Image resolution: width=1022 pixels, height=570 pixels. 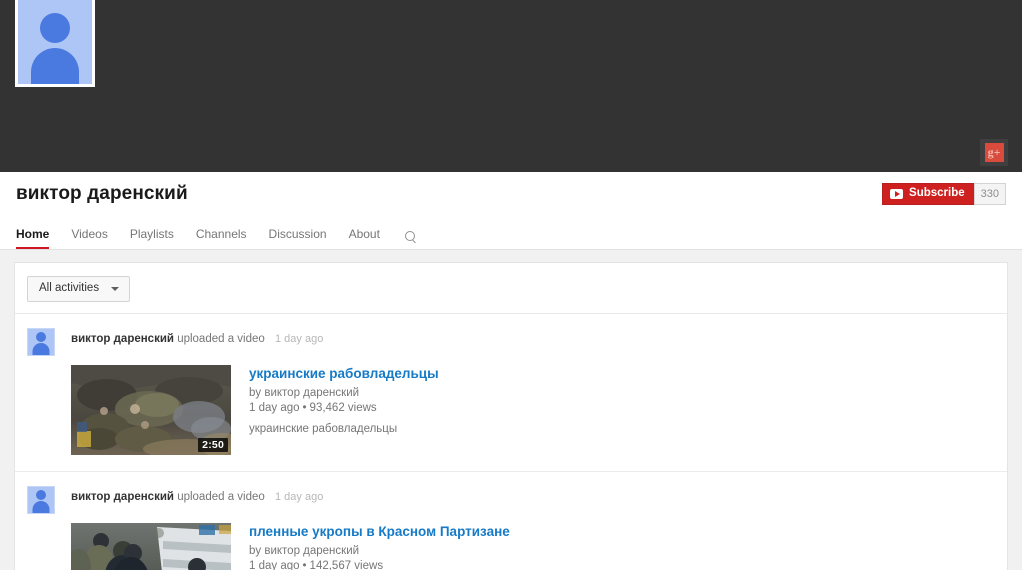 What do you see at coordinates (344, 374) in the screenshot?
I see `video-title-link: украинские рабовладельцы` at bounding box center [344, 374].